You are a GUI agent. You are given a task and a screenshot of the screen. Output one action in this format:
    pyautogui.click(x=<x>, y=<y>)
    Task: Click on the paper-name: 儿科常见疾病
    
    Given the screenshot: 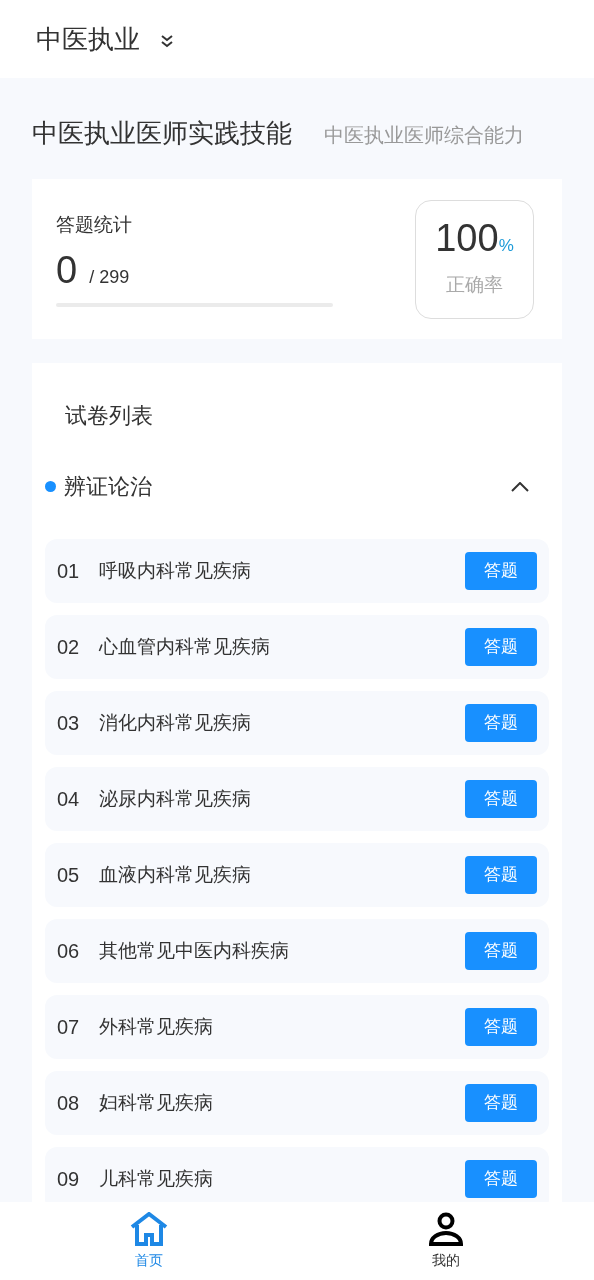 What is the action you would take?
    pyautogui.click(x=156, y=1178)
    